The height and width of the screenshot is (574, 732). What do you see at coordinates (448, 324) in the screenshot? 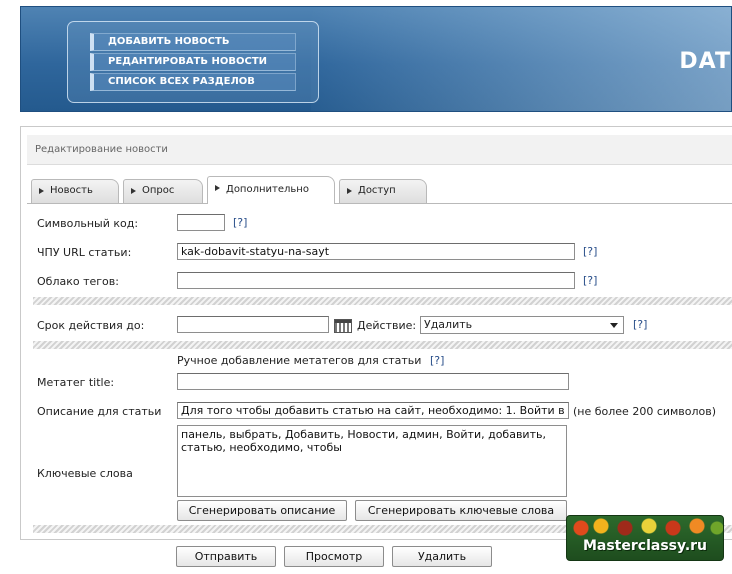
I see `action-select-value: Удалить` at bounding box center [448, 324].